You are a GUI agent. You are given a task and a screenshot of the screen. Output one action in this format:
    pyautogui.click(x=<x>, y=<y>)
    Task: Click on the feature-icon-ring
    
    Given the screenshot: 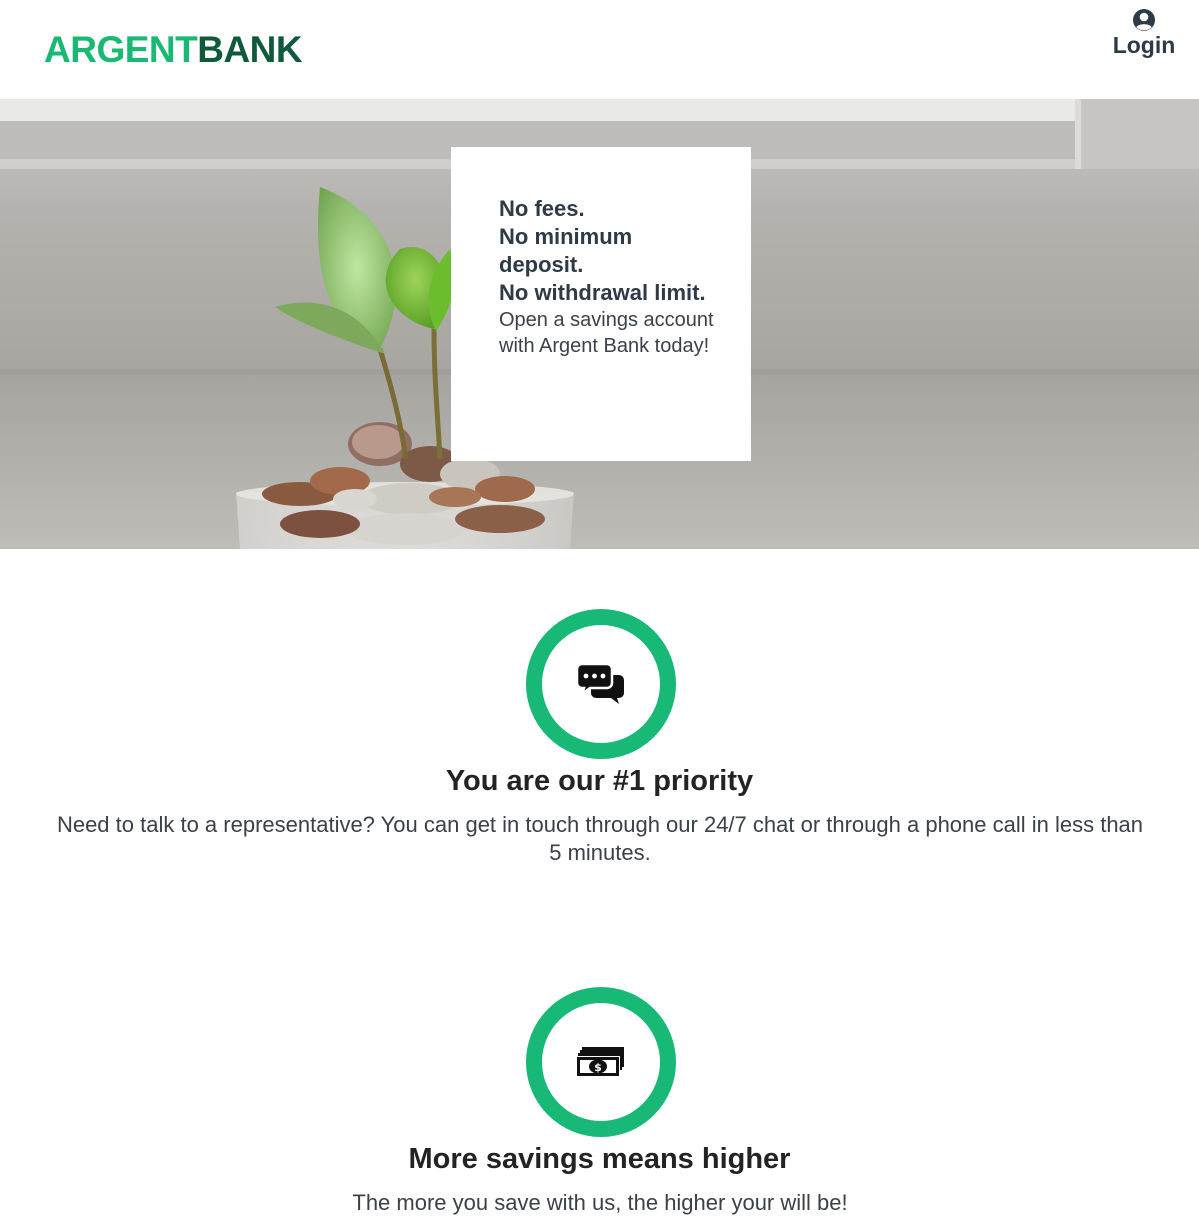 What is the action you would take?
    pyautogui.click(x=601, y=684)
    